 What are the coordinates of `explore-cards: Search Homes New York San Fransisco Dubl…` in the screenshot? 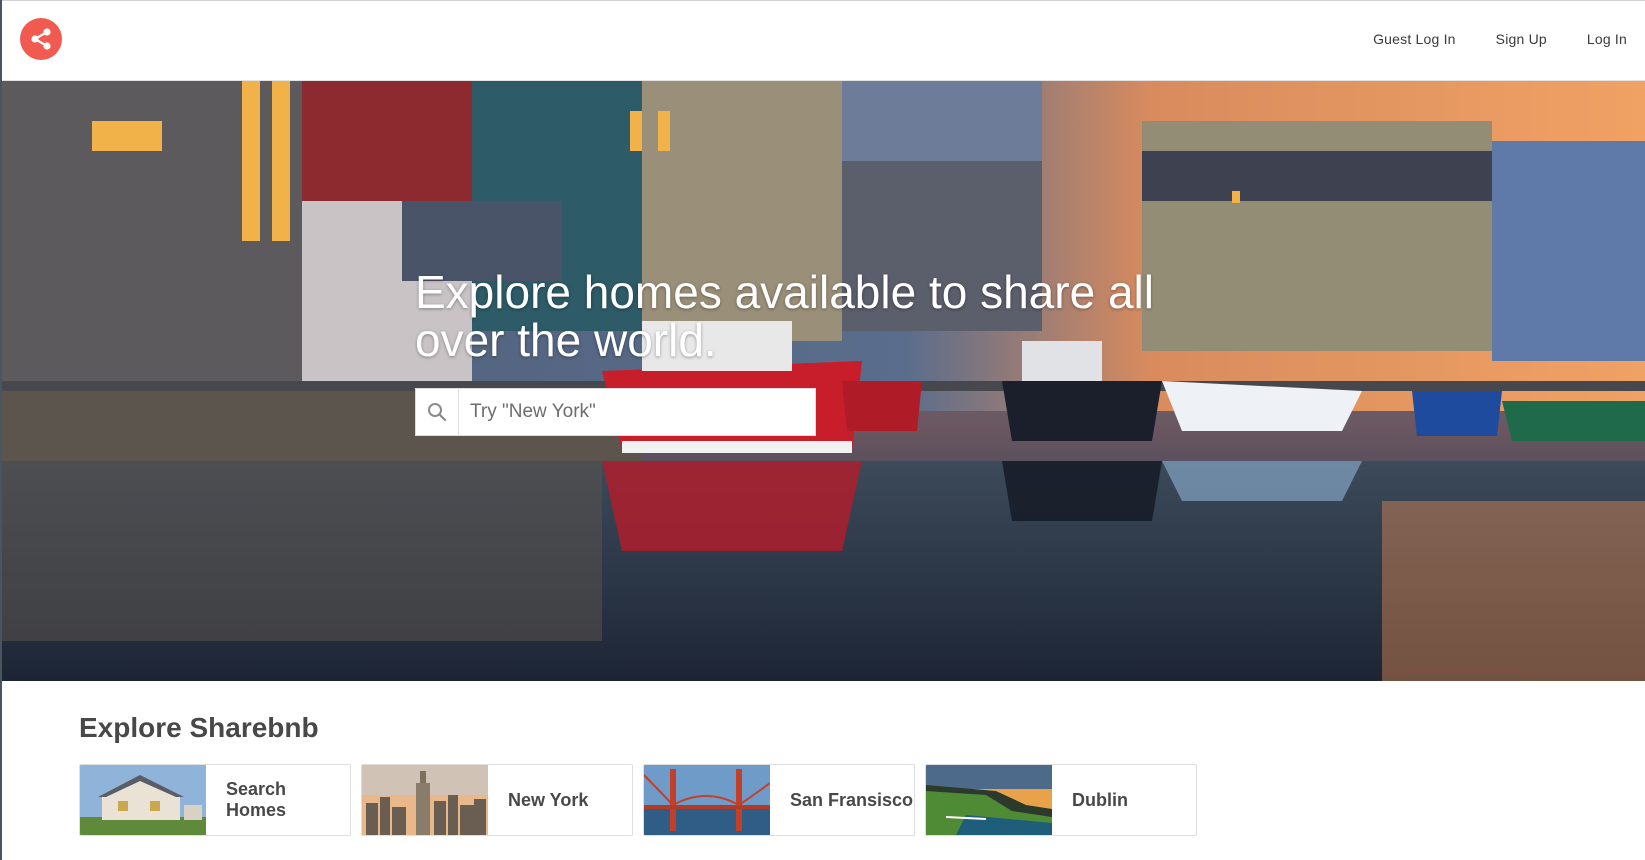 It's located at (638, 800).